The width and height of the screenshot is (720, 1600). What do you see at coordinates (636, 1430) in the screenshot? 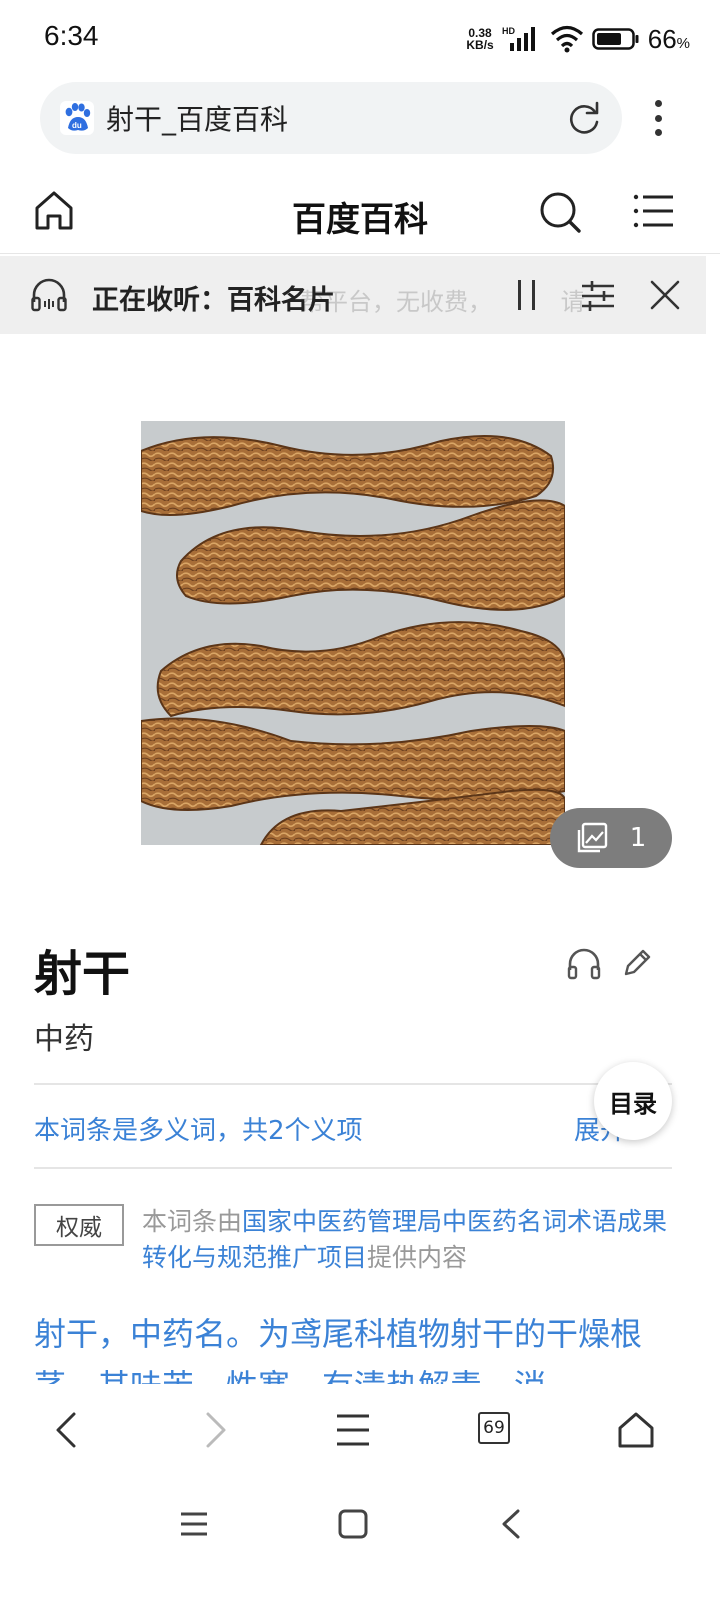
I see `home-icon` at bounding box center [636, 1430].